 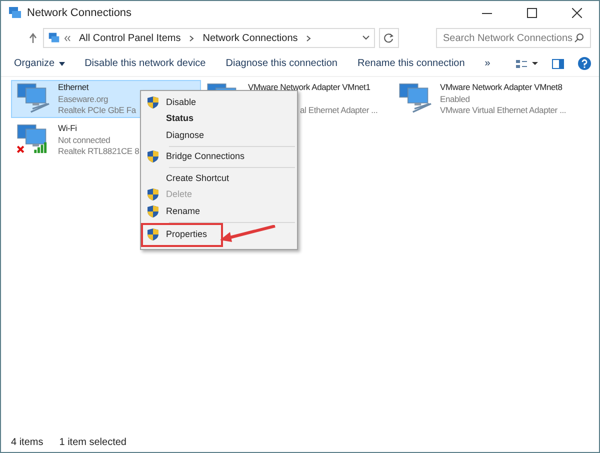 I want to click on breadcrumb: All Control Panel Items, so click(x=130, y=38).